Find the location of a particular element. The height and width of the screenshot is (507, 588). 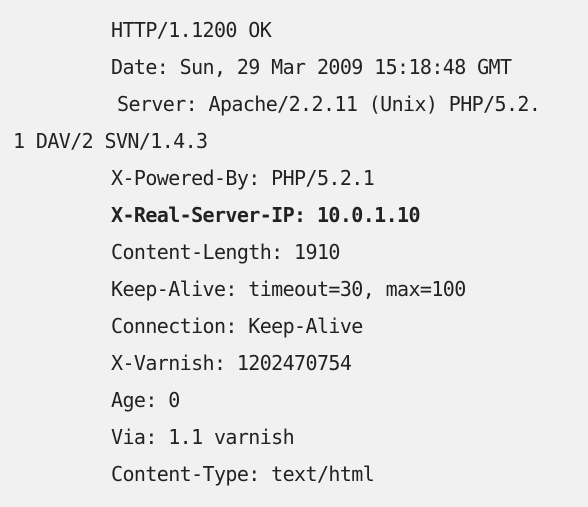

connection-header: Connection: Keep-Alive is located at coordinates (237, 326).